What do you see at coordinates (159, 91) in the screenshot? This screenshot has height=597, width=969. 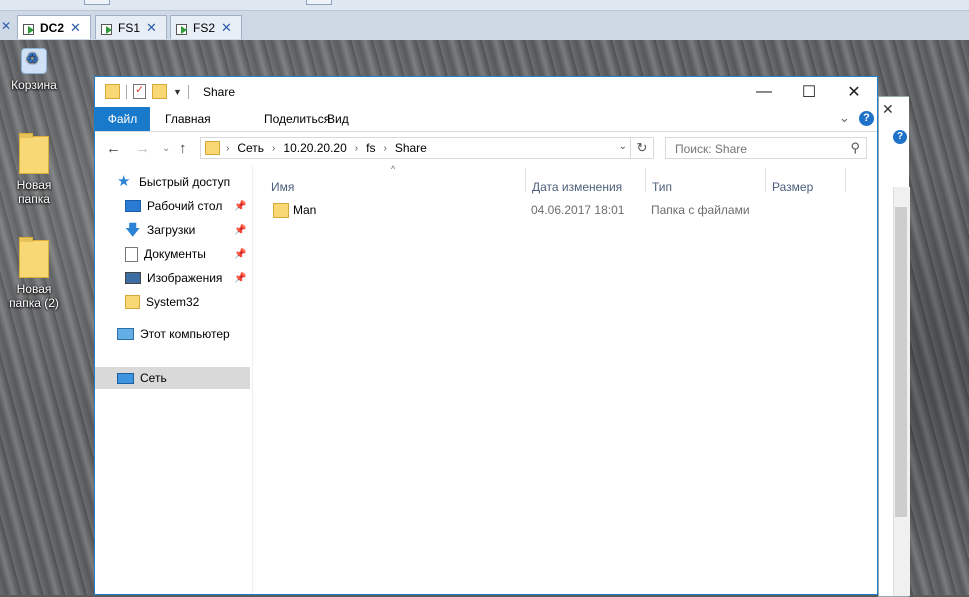 I see `new-folder-icon` at bounding box center [159, 91].